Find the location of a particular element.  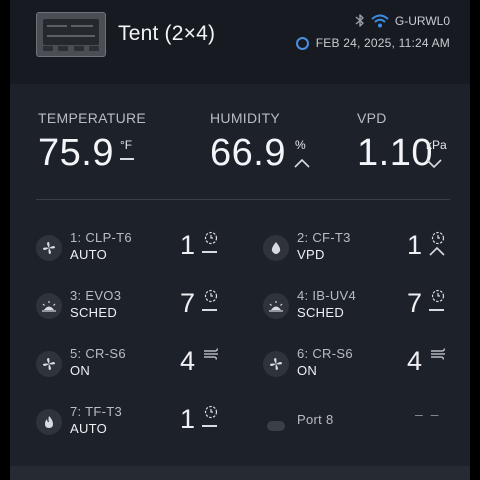

port-1: 1: CLP-T6 AUTO 1 is located at coordinates (136, 252).